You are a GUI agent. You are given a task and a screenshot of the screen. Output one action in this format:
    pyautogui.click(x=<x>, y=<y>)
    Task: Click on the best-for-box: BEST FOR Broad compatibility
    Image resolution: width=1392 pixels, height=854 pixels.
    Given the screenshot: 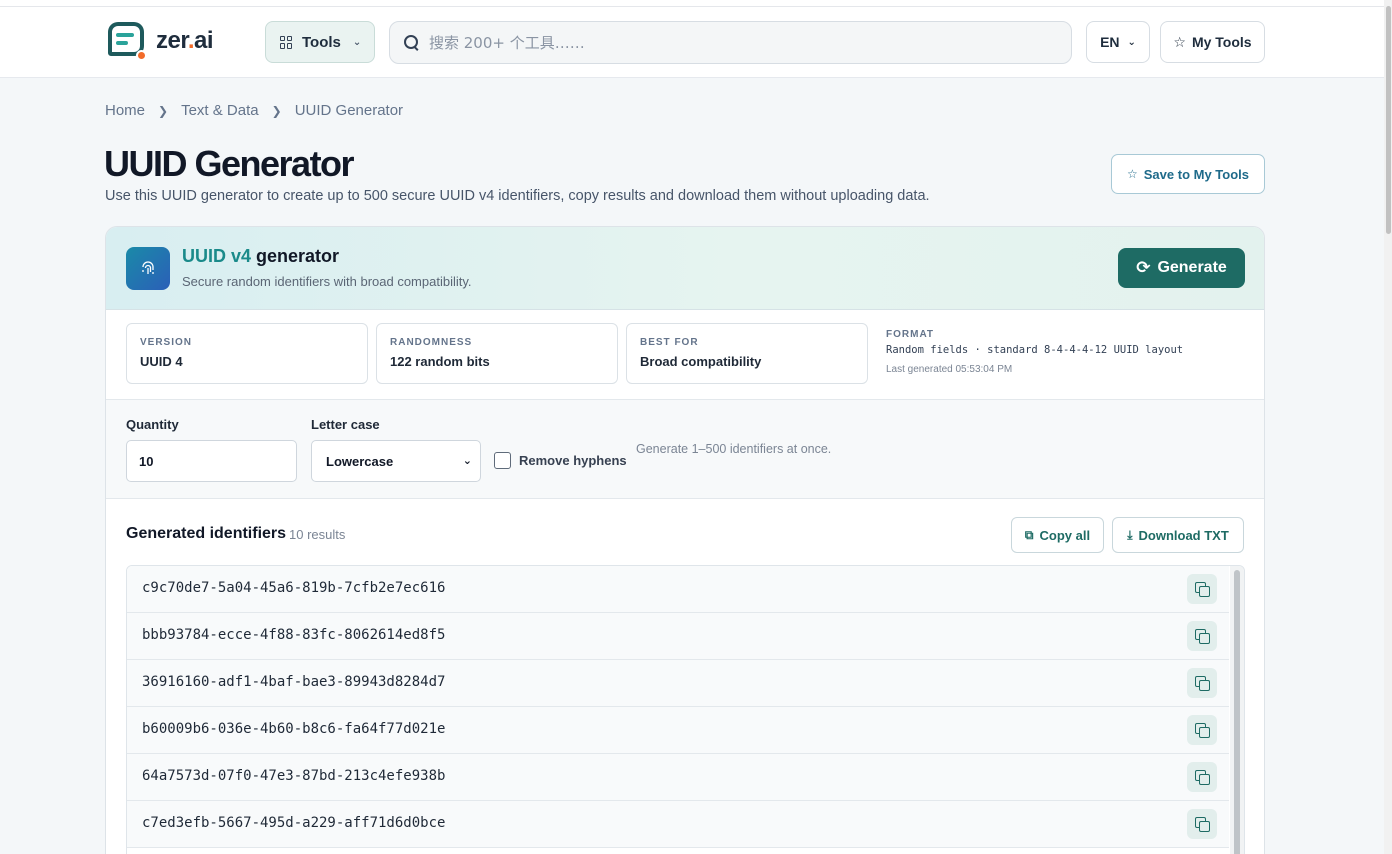 What is the action you would take?
    pyautogui.click(x=747, y=353)
    